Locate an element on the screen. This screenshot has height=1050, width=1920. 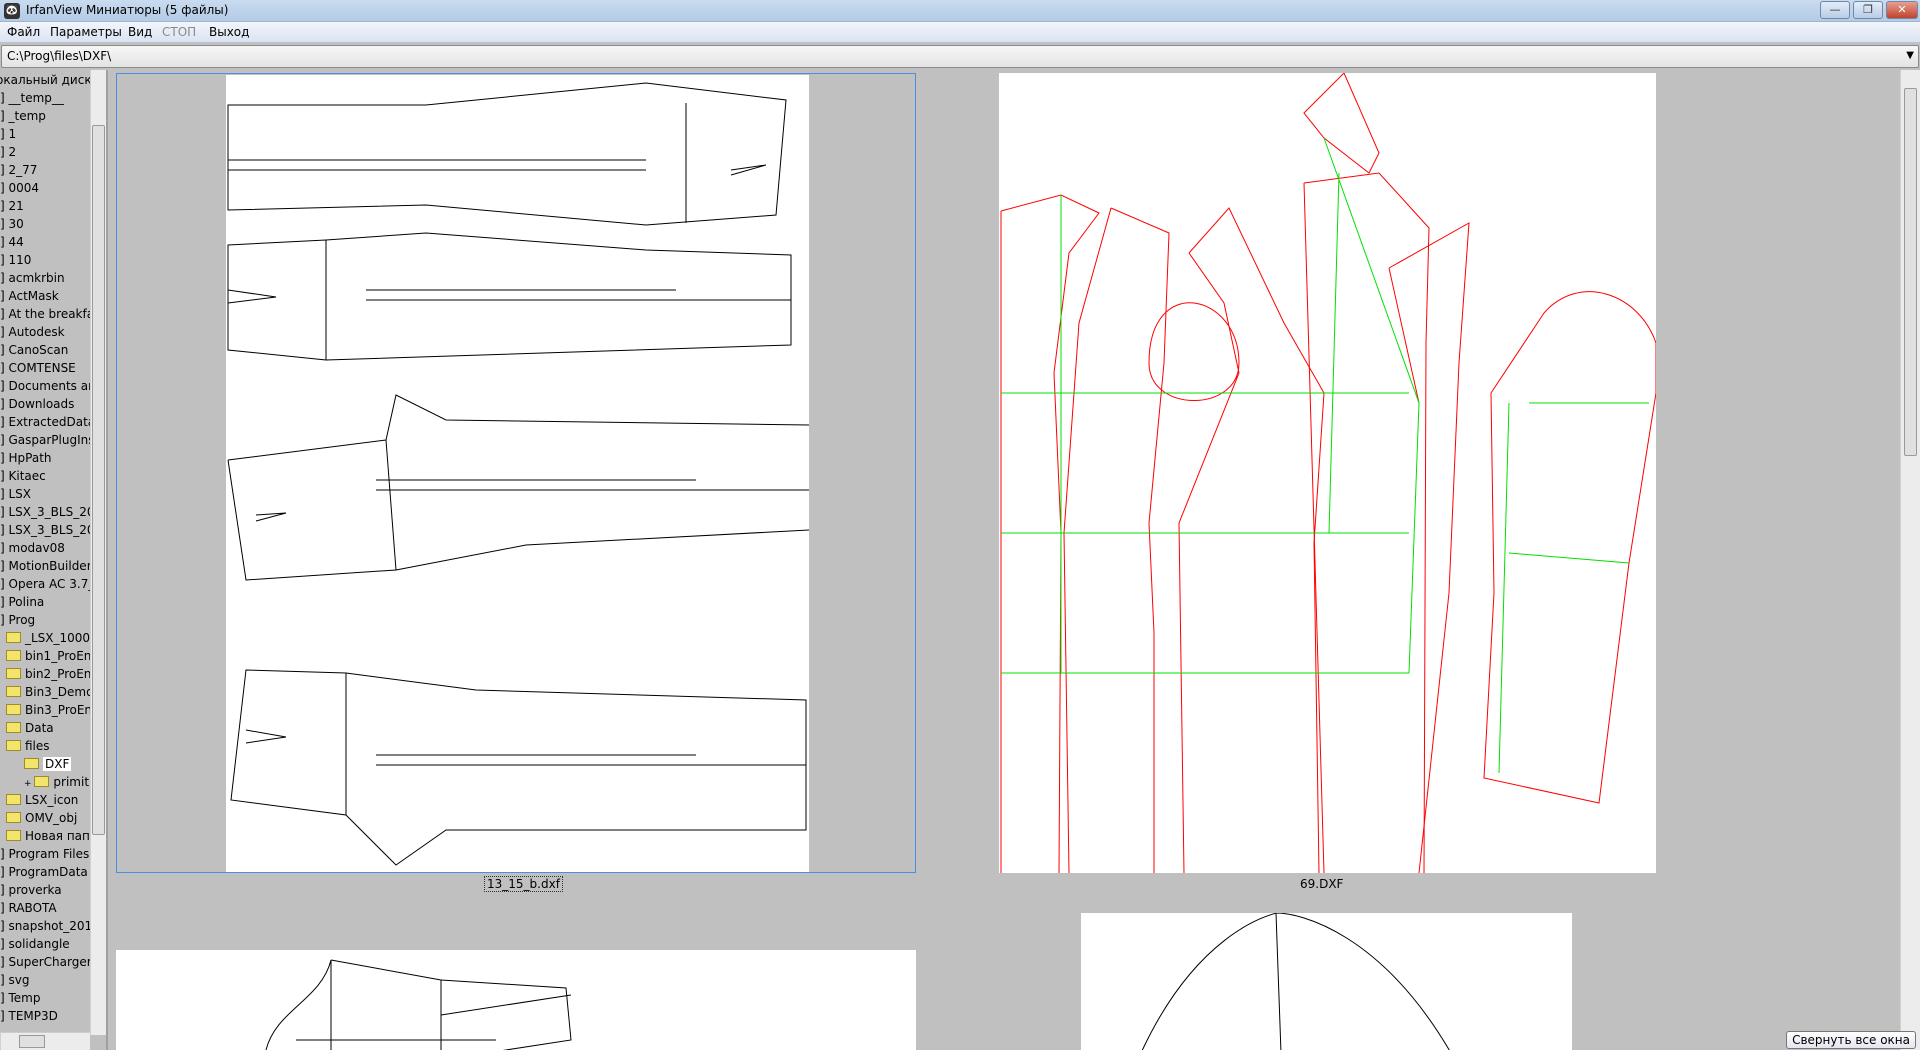
tree-item: ] Opera AC 3.7_н is located at coordinates (51, 584).